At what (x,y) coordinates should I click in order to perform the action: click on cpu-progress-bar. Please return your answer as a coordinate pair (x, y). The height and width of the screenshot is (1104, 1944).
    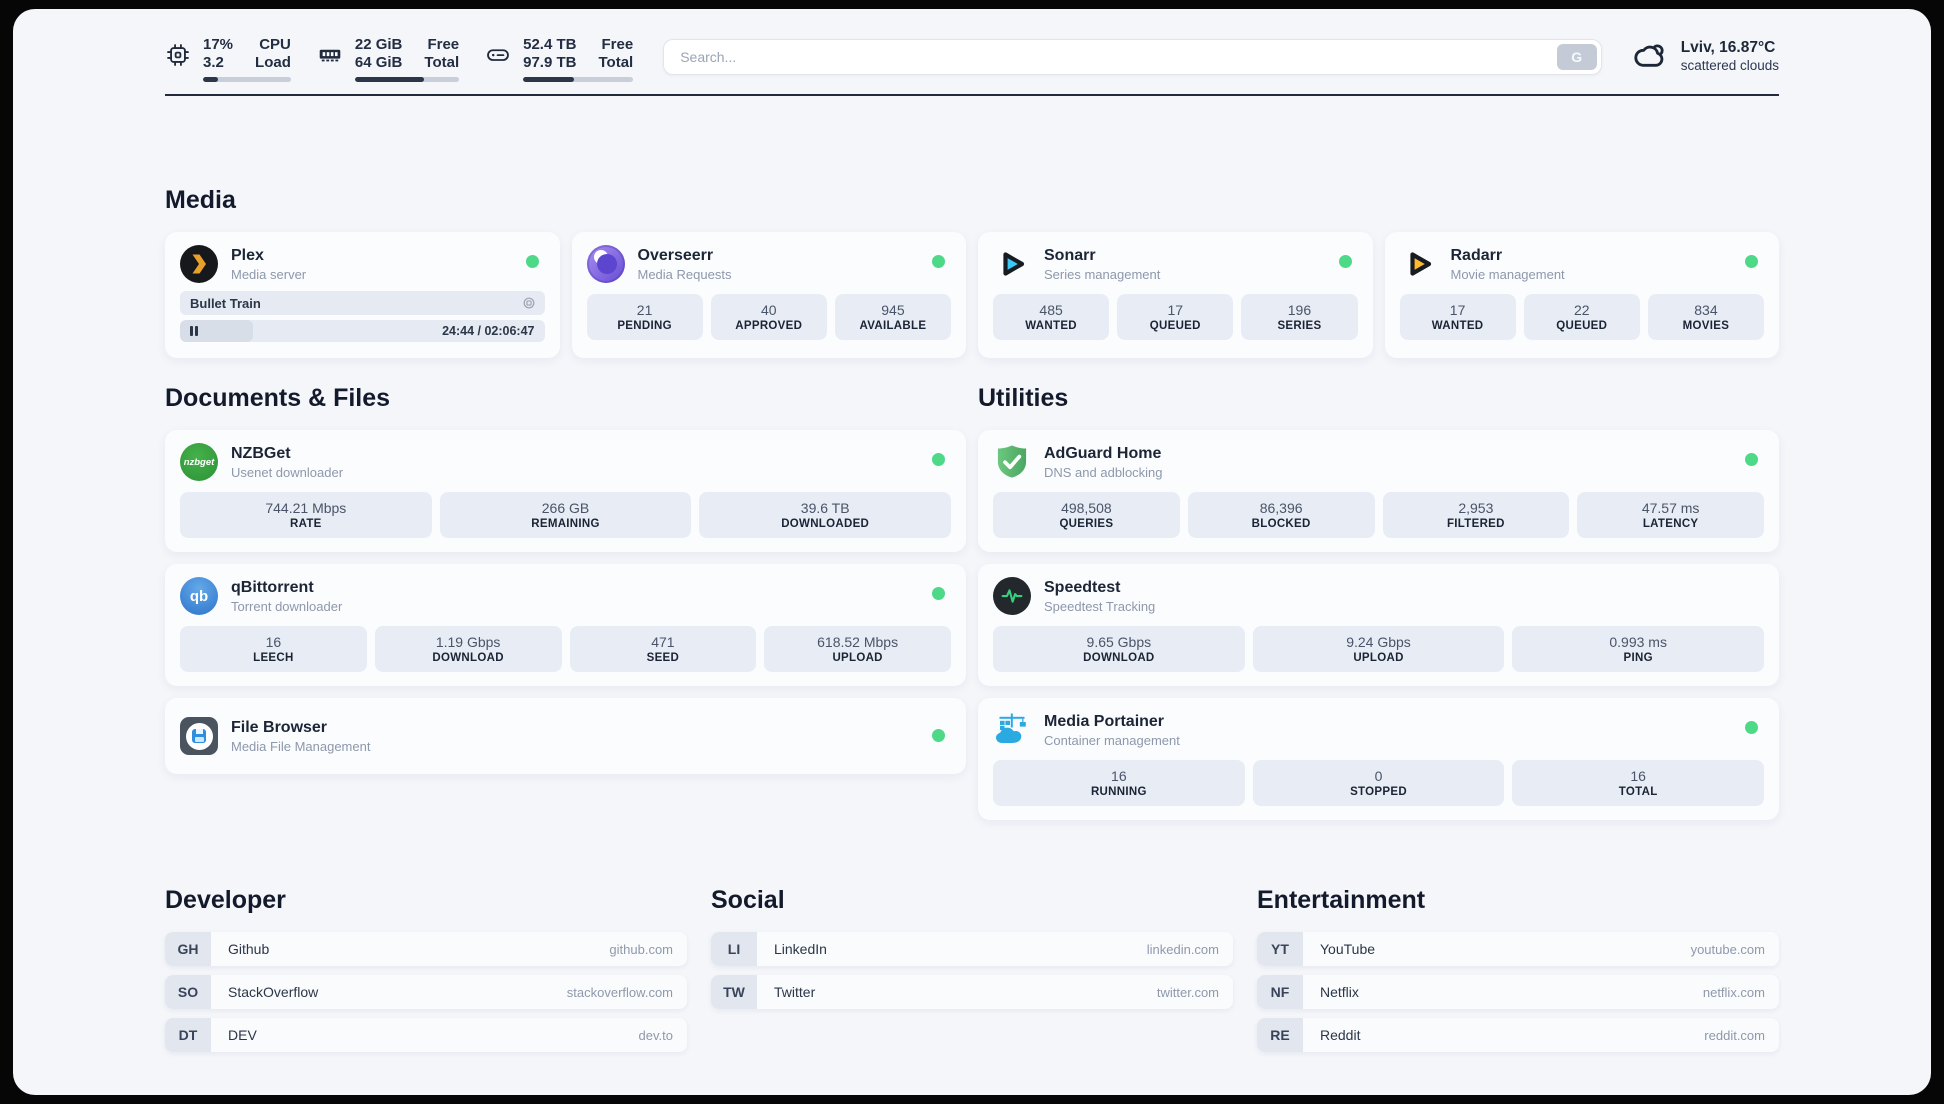
    Looking at the image, I should click on (247, 79).